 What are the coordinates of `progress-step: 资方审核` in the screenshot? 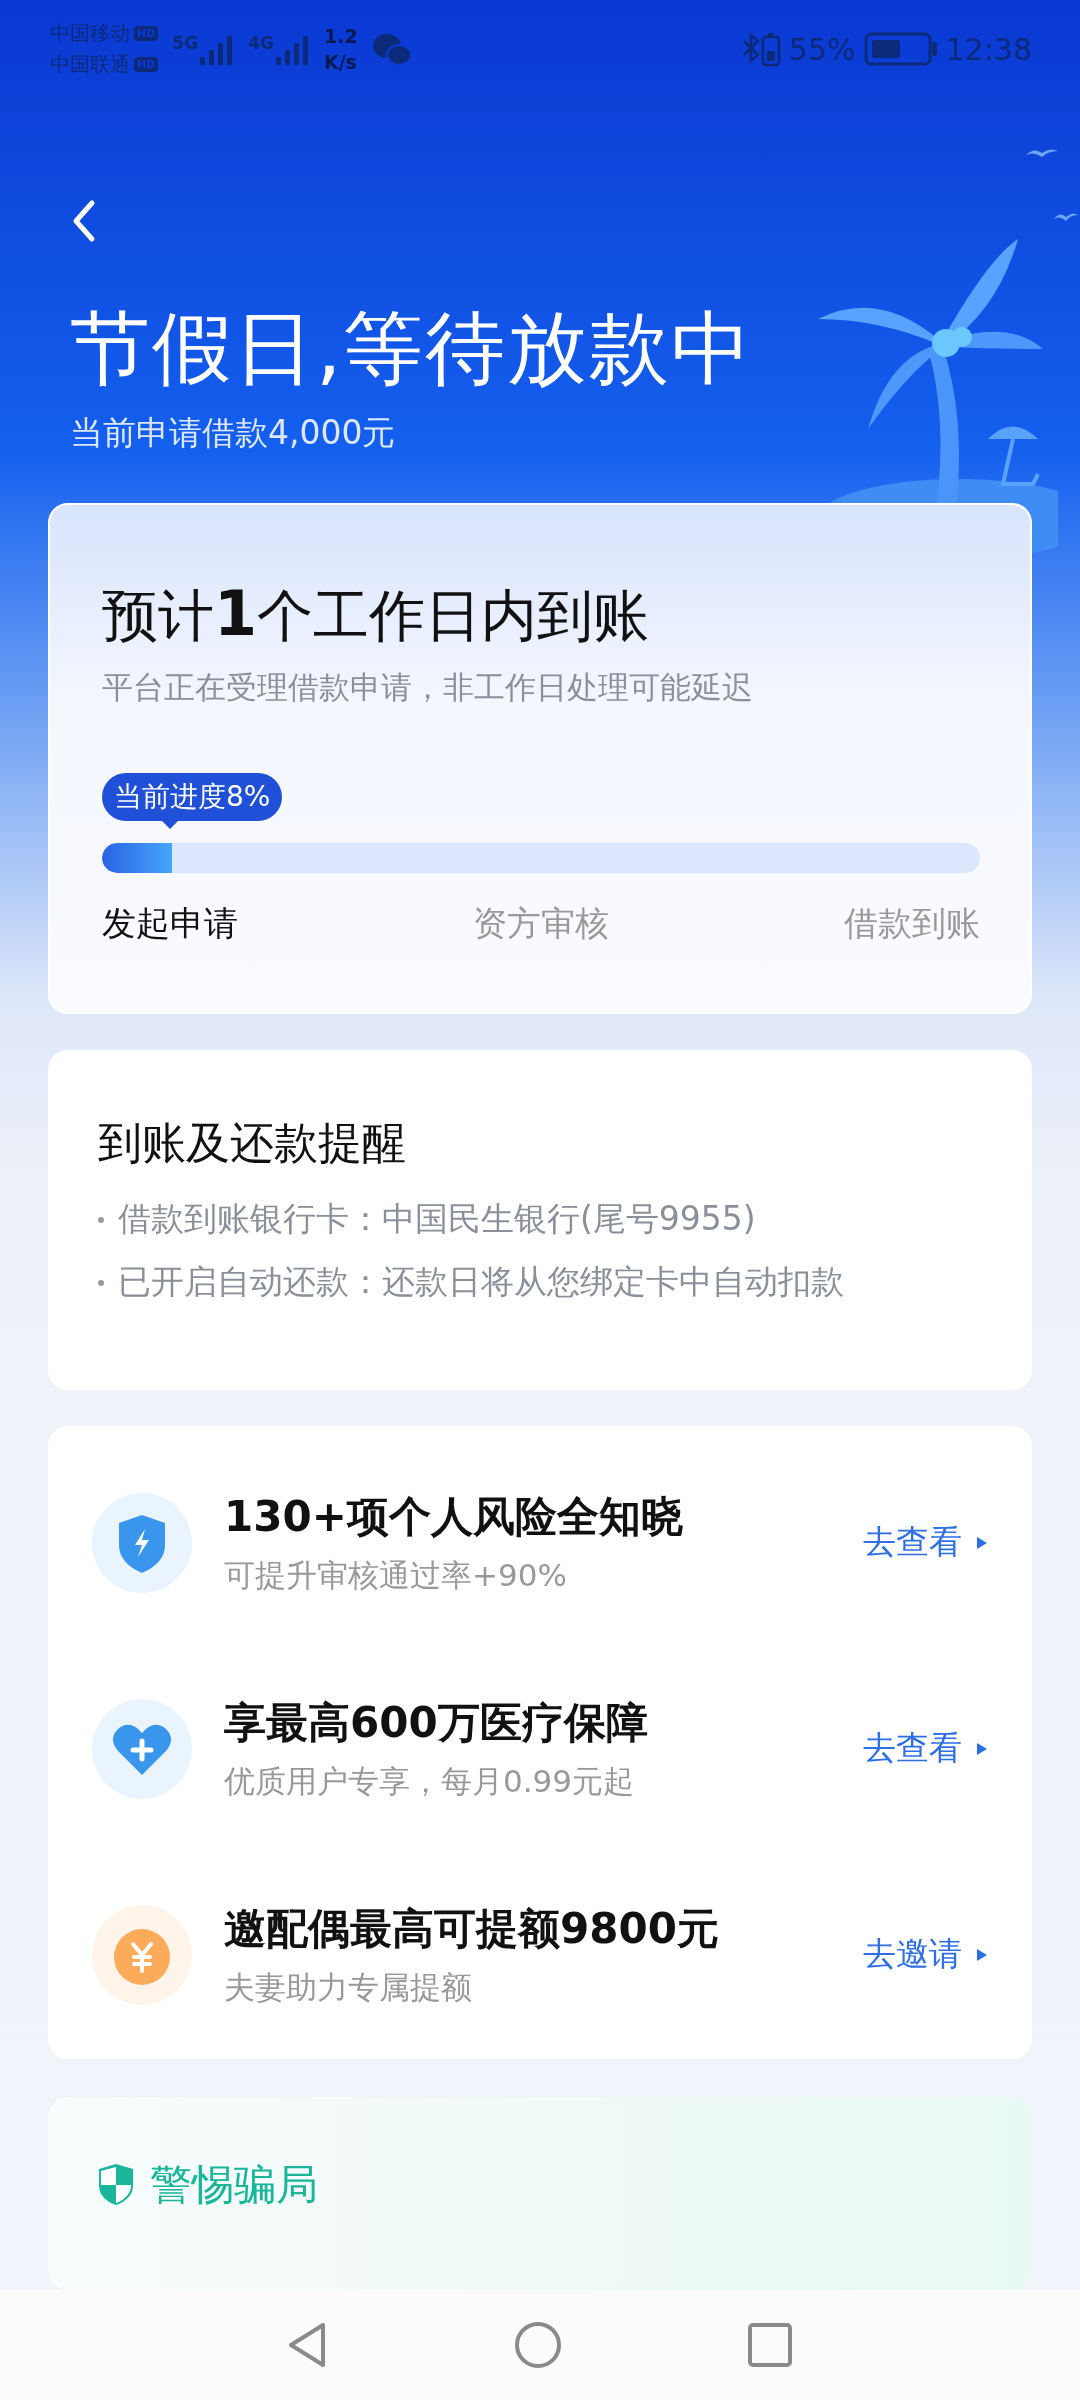 It's located at (541, 924).